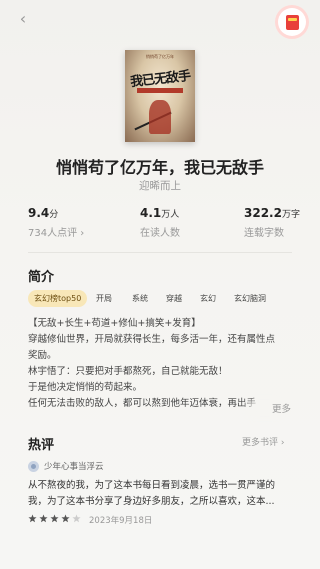 Image resolution: width=320 pixels, height=569 pixels. I want to click on top-bar: ‹, so click(160, 20).